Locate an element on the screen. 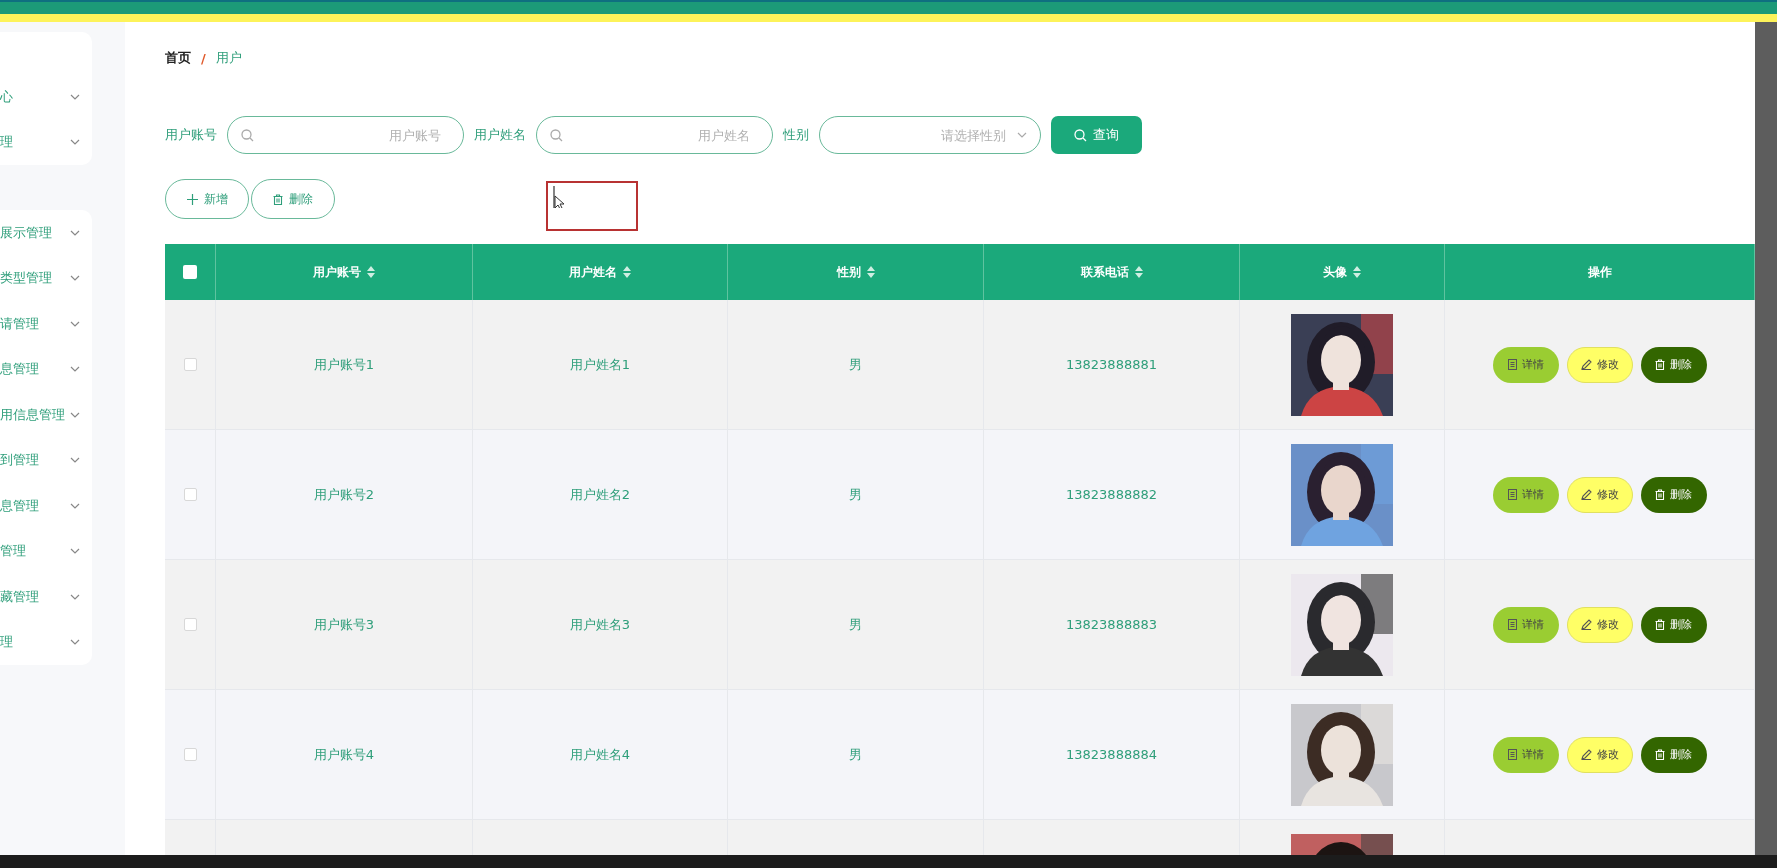 The width and height of the screenshot is (1777, 868). table-cell: 用户账号3 is located at coordinates (344, 624).